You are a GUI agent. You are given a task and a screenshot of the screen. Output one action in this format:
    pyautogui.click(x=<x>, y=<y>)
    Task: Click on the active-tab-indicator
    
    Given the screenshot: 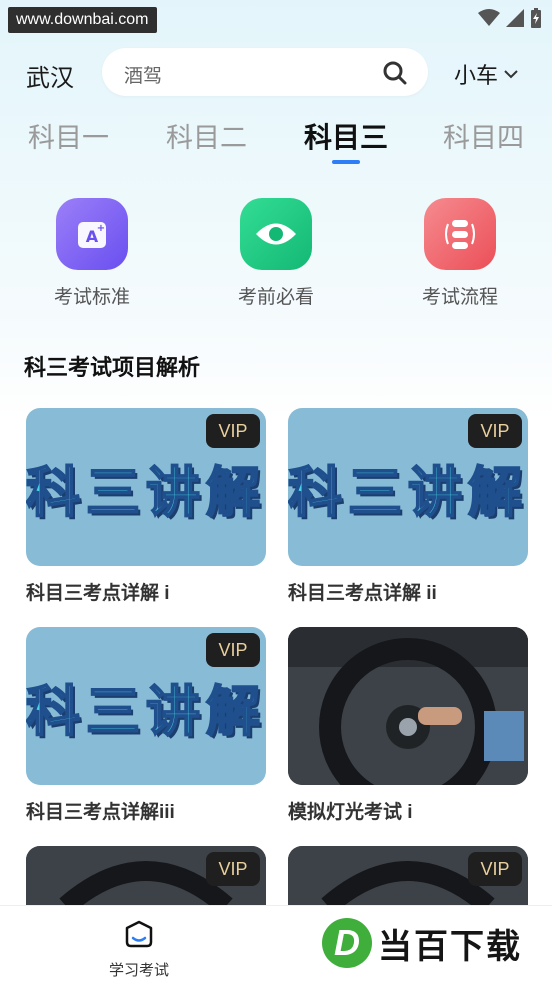 What is the action you would take?
    pyautogui.click(x=346, y=162)
    